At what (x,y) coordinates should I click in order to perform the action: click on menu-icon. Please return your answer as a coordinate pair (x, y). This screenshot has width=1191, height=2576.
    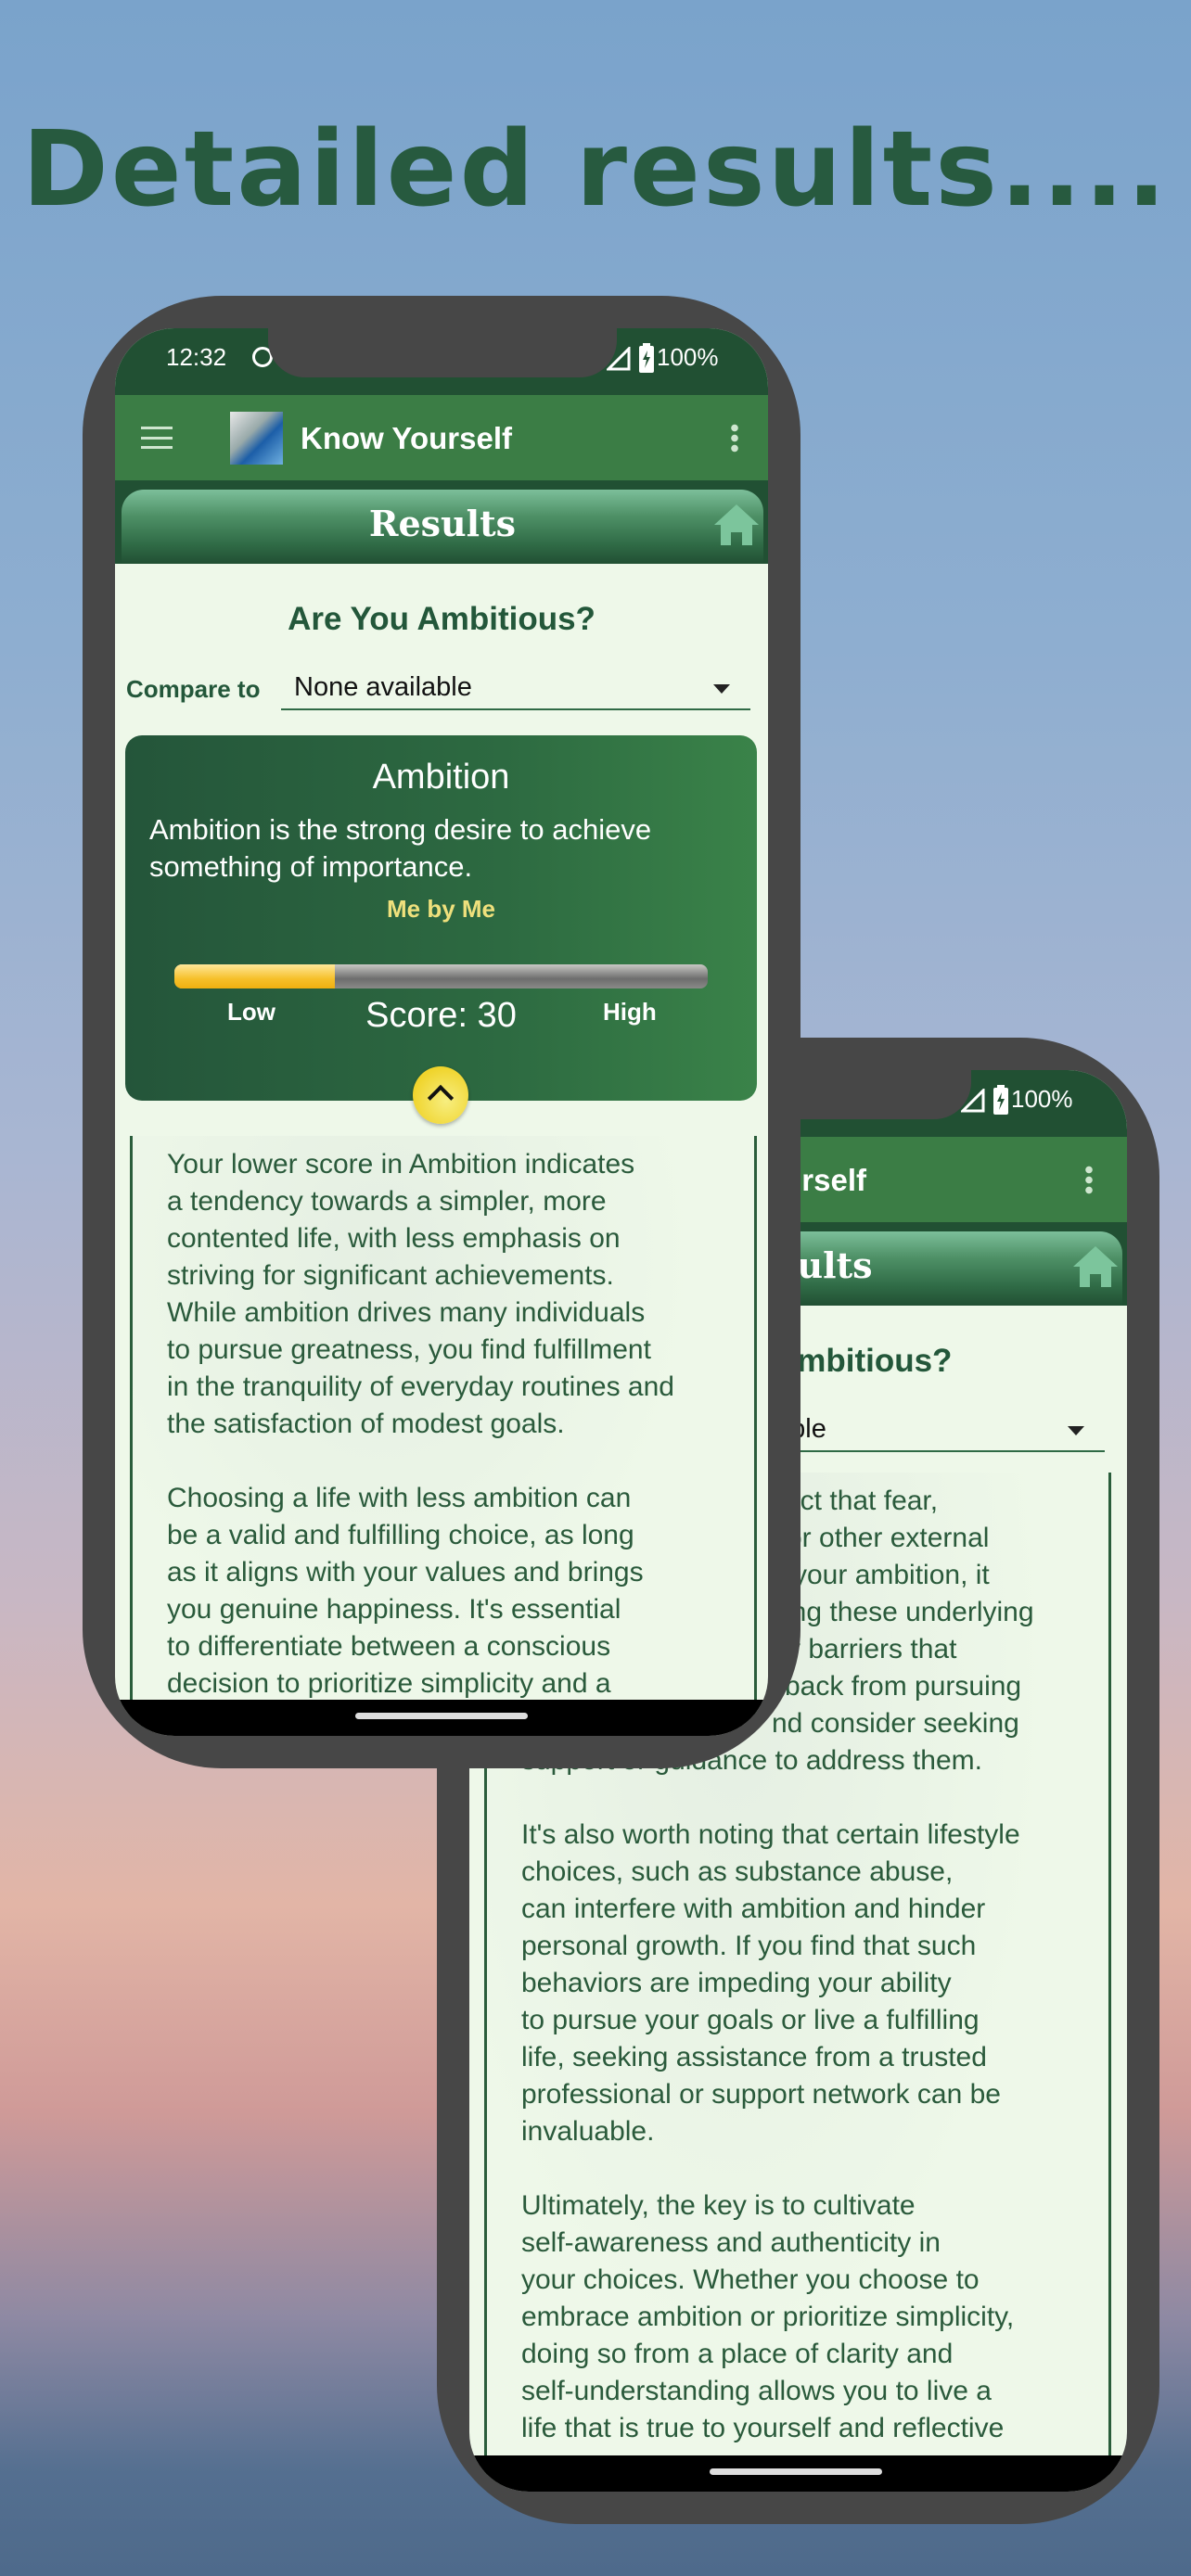
    Looking at the image, I should click on (157, 438).